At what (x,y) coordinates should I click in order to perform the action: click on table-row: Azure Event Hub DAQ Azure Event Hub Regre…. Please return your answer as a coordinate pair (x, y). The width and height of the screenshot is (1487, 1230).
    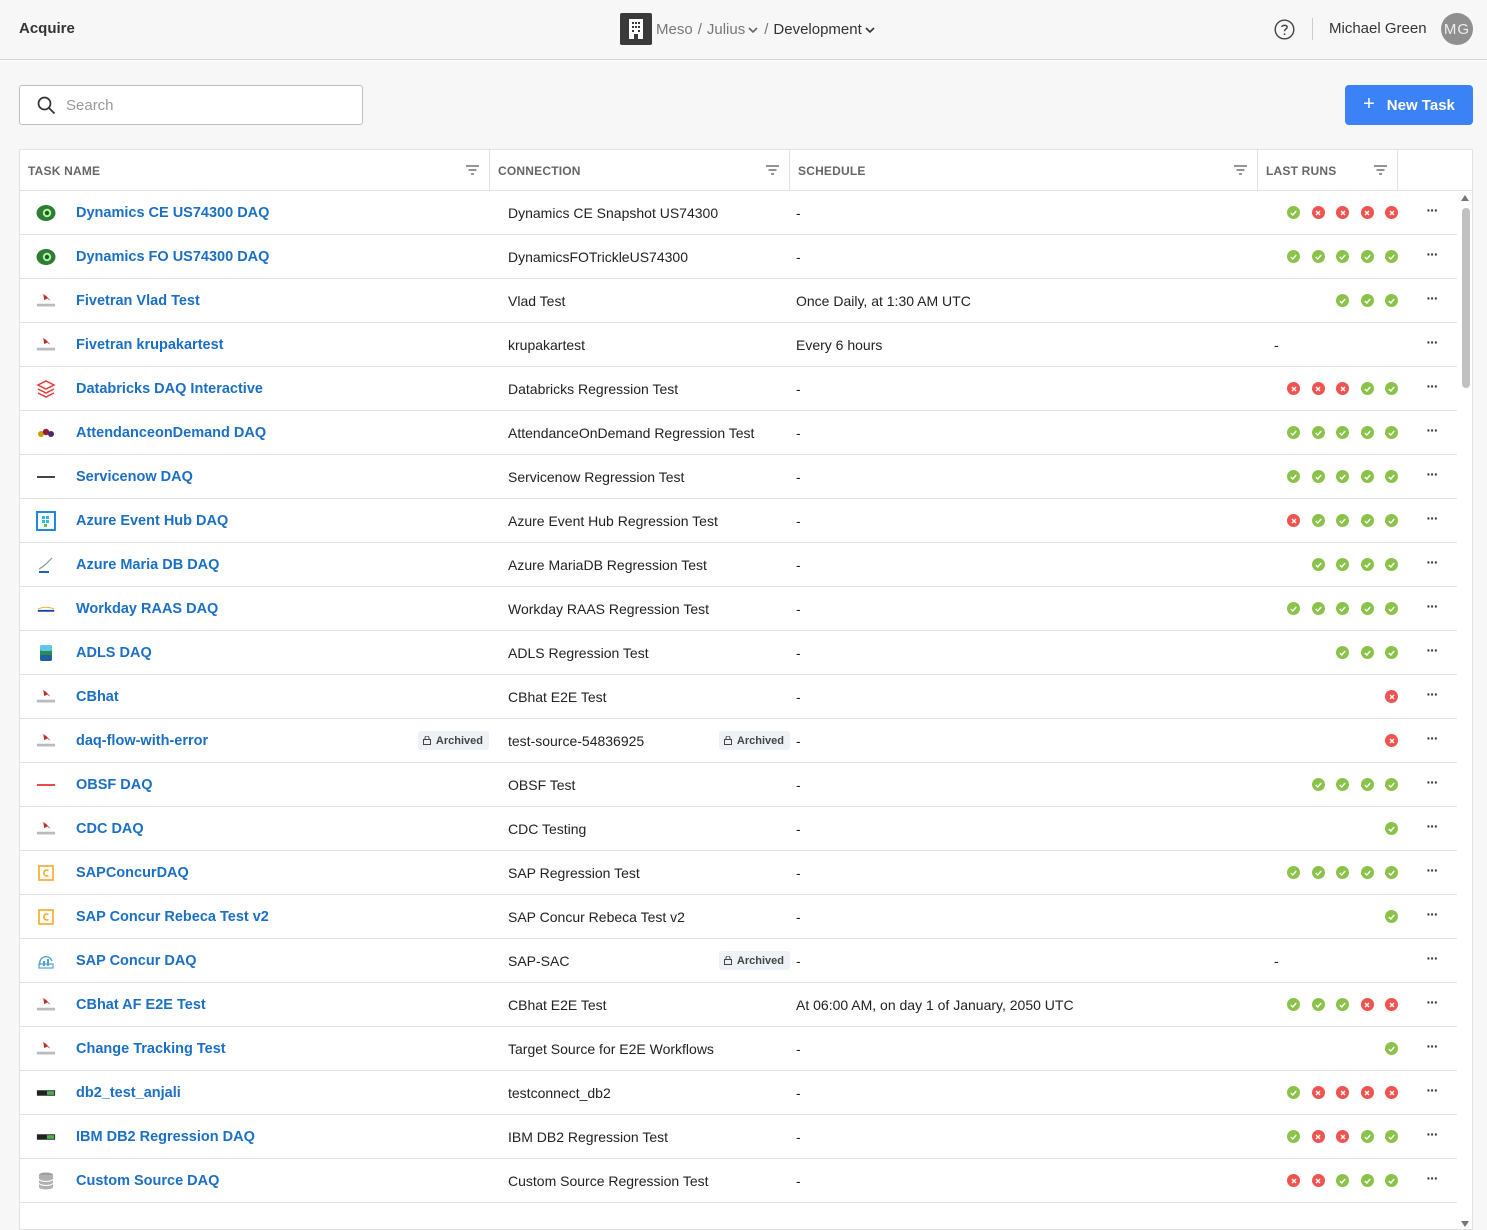
    Looking at the image, I should click on (738, 521).